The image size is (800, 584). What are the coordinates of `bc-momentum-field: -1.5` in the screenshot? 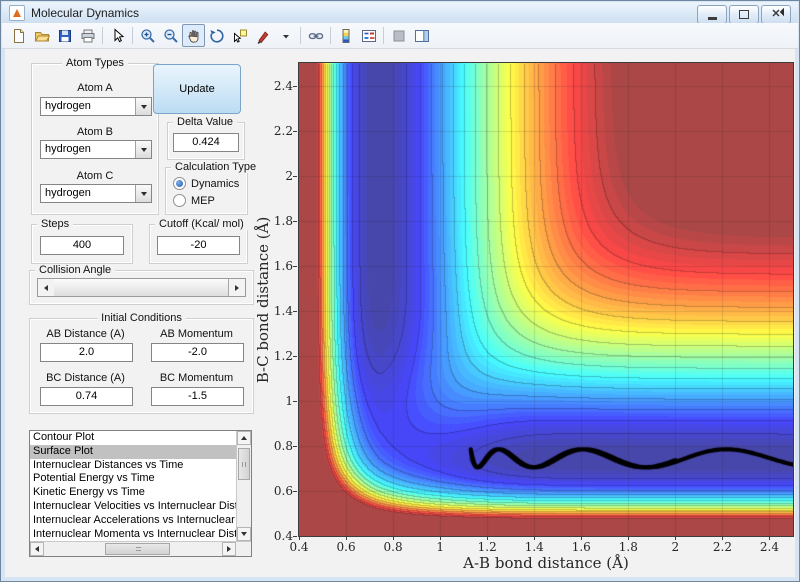 It's located at (197, 396).